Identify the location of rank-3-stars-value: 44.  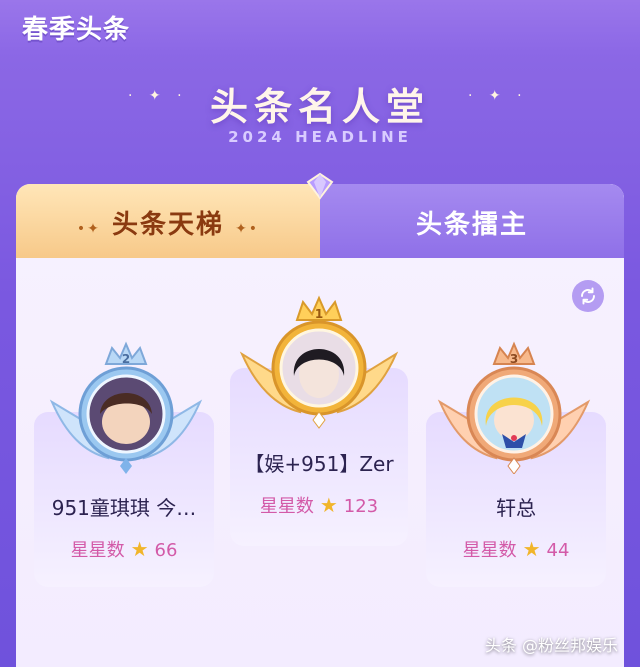
(558, 550).